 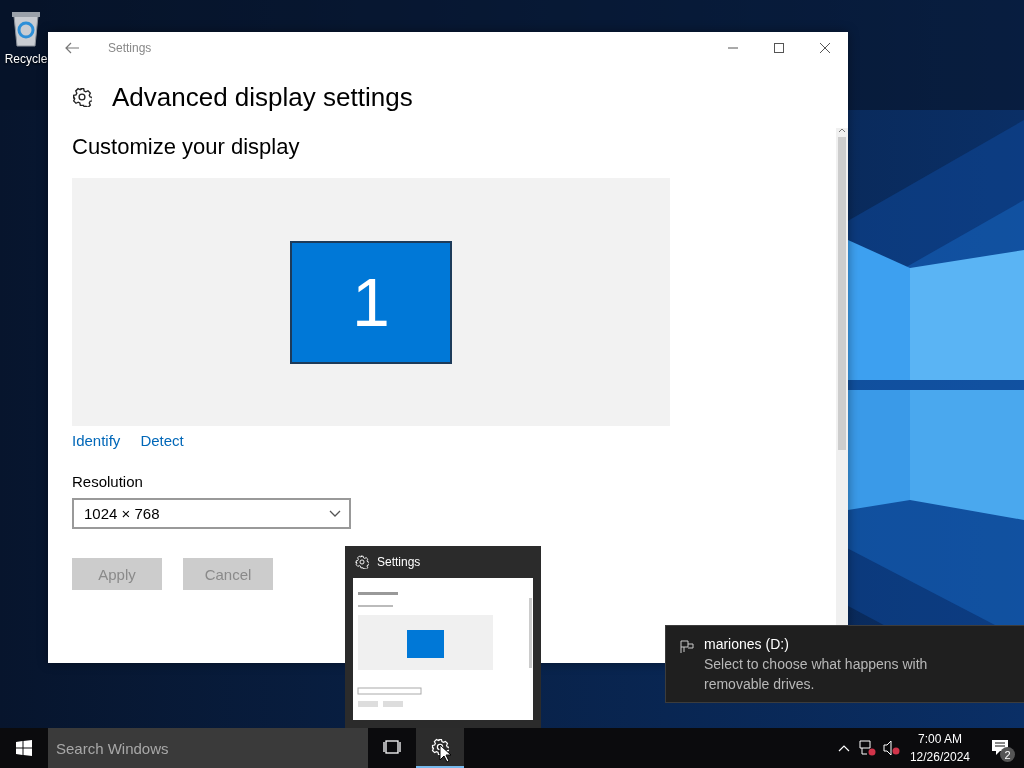 I want to click on display-monitor: 1, so click(x=371, y=302).